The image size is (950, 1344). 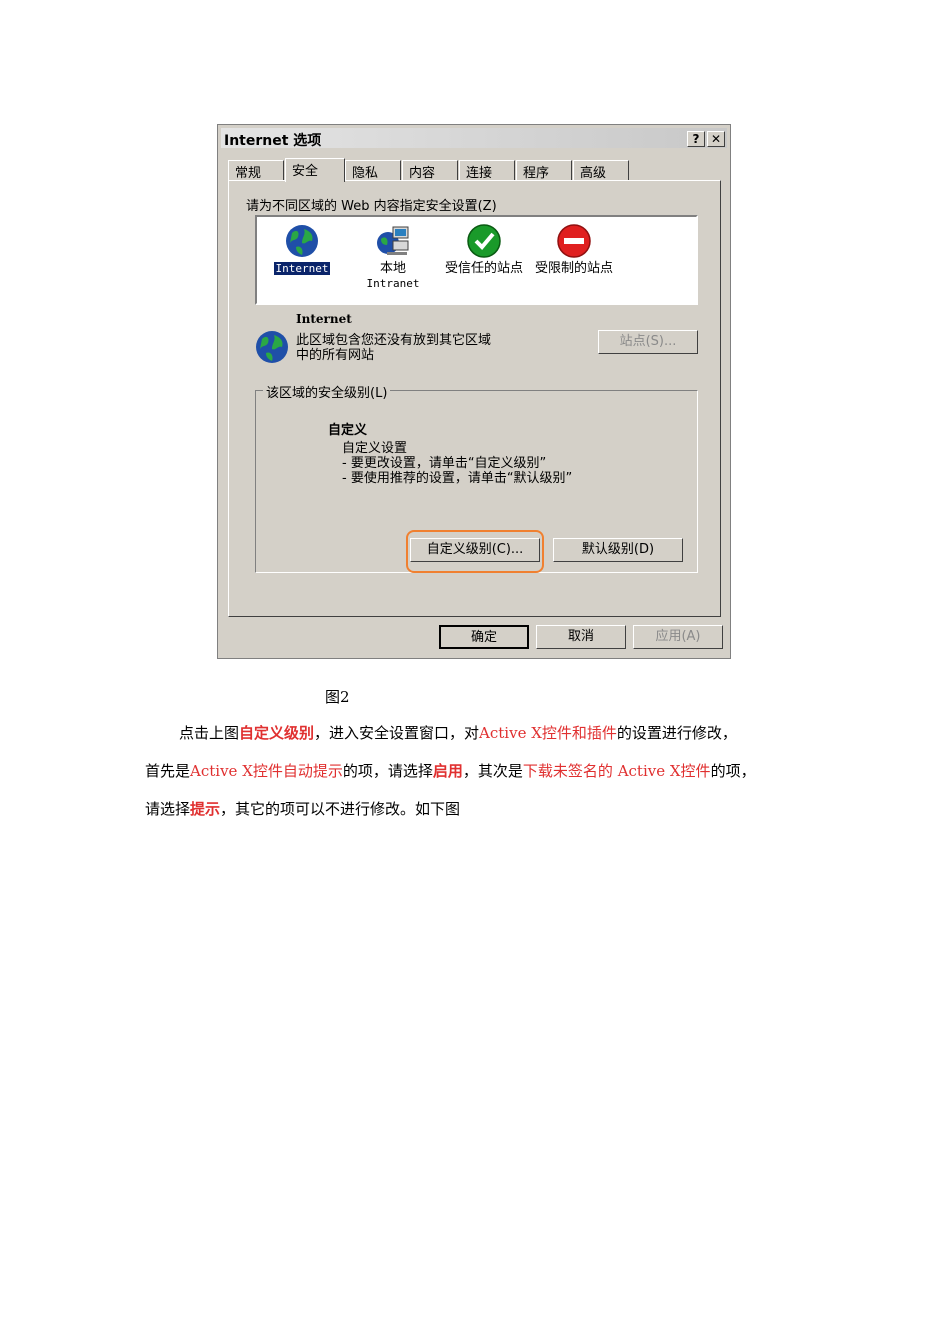 I want to click on tab-connections: 连接, so click(x=487, y=170).